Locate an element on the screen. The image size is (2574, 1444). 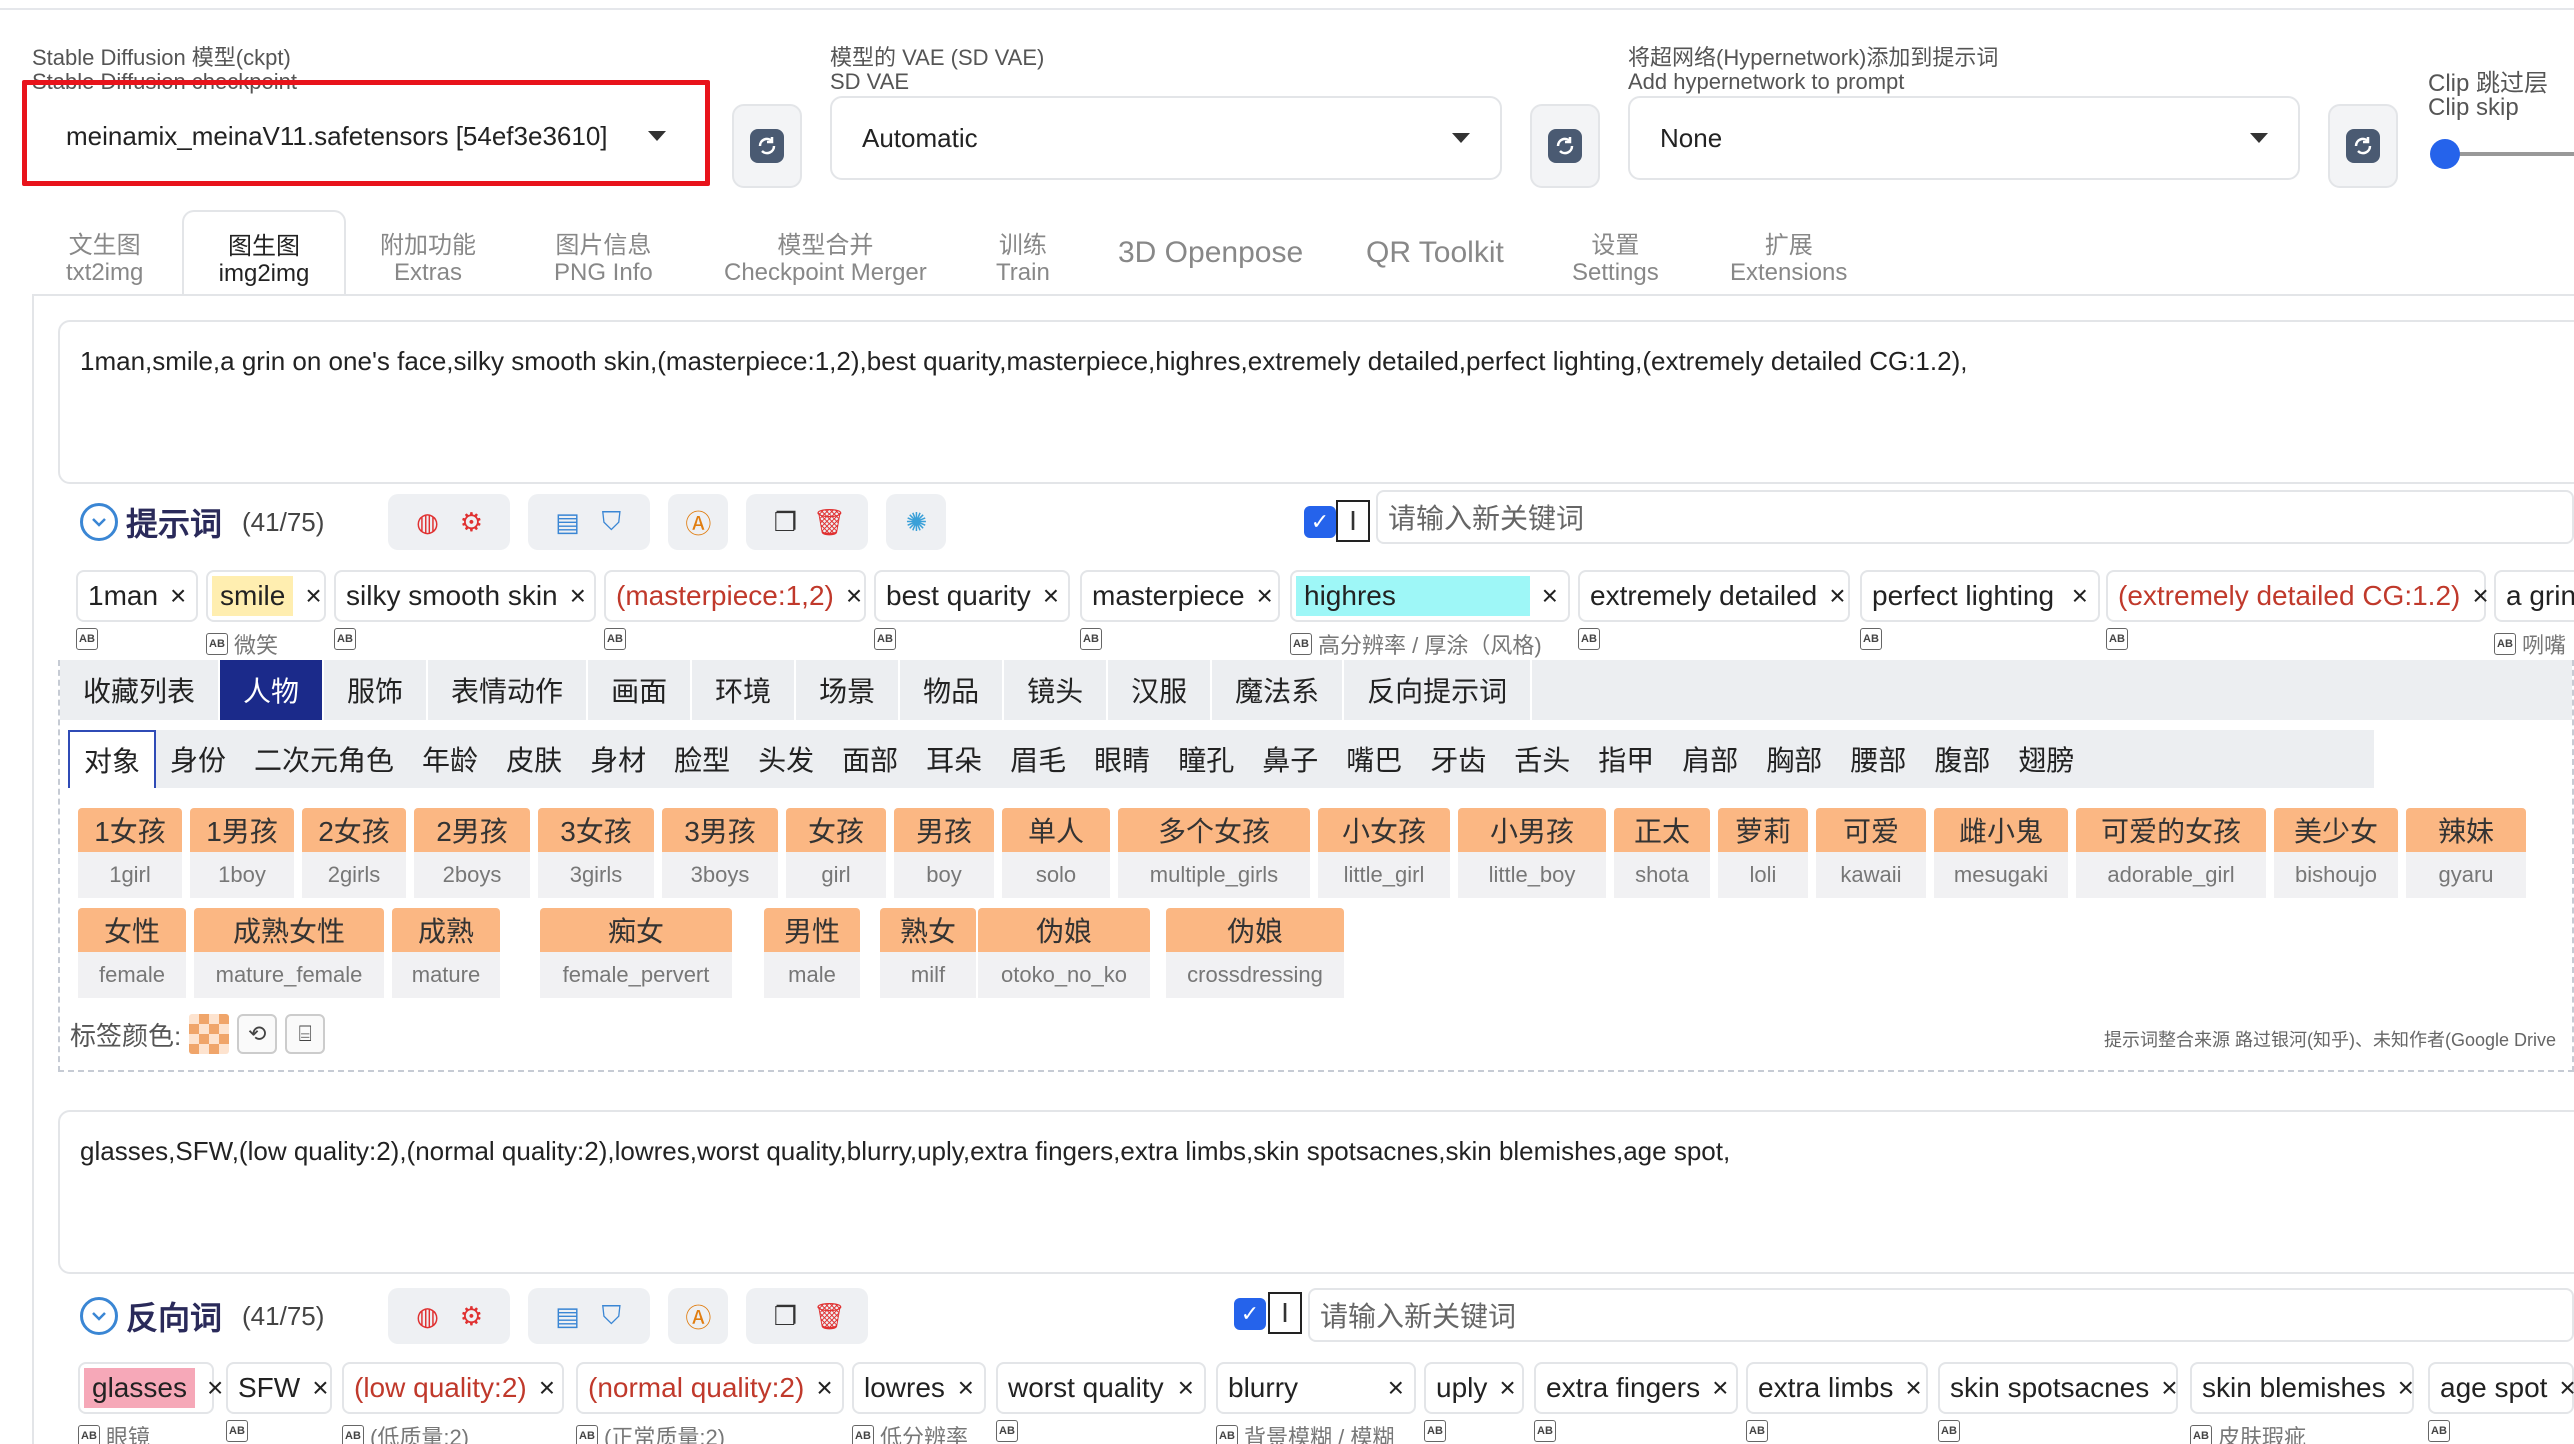
negative-chip: glasses × AB 眼镜 is located at coordinates (150, 1403).